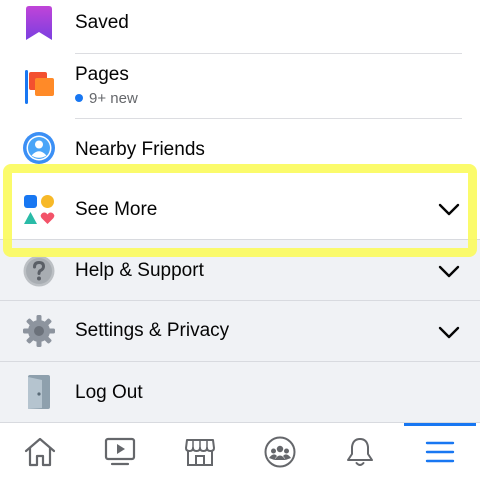 The height and width of the screenshot is (486, 480). I want to click on new-dot-icon, so click(79, 98).